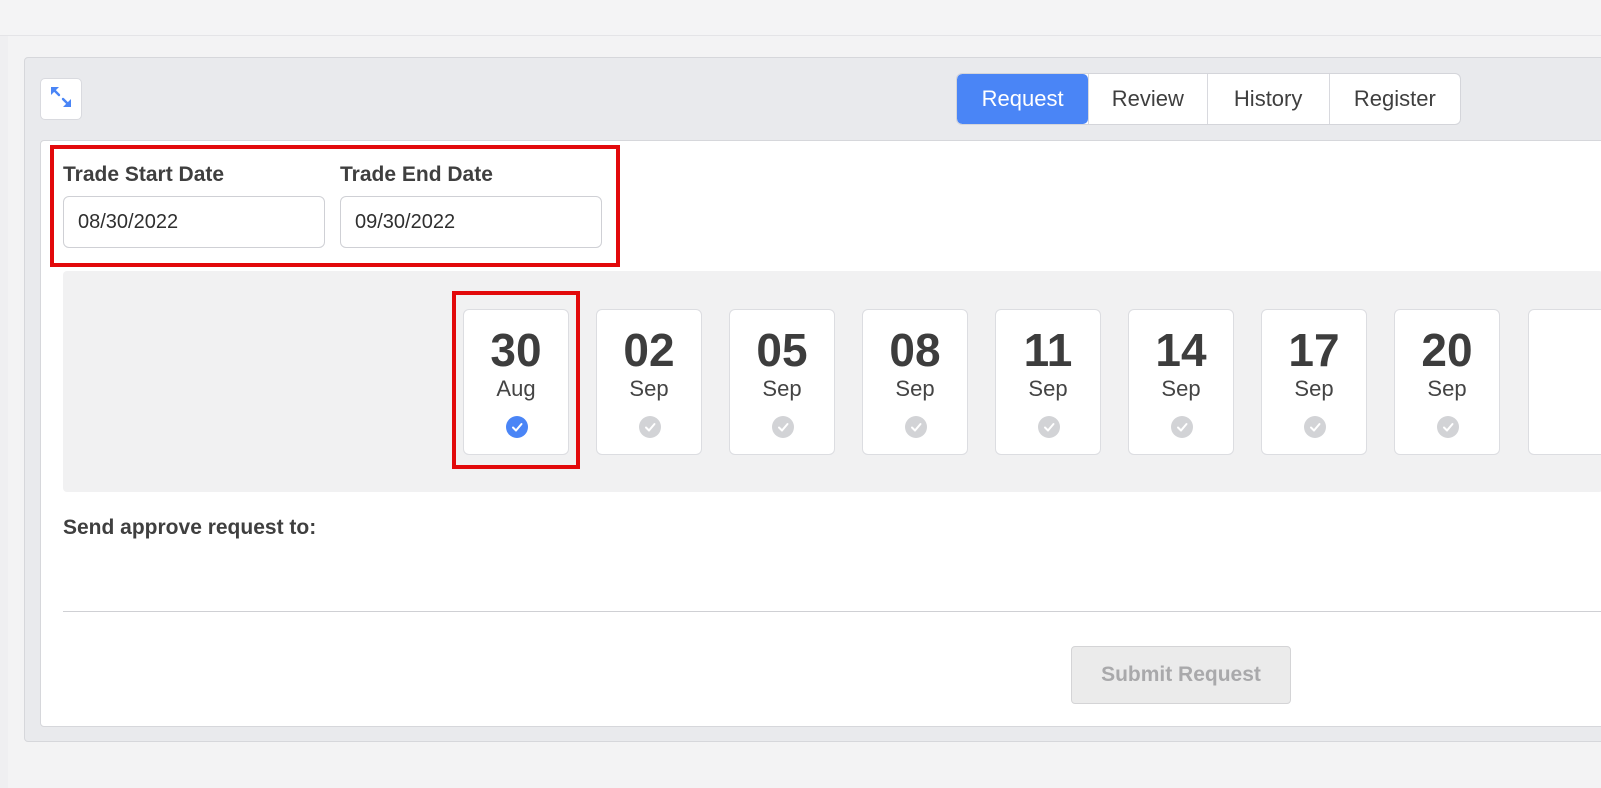  What do you see at coordinates (1565, 389) in the screenshot?
I see `day-month: S` at bounding box center [1565, 389].